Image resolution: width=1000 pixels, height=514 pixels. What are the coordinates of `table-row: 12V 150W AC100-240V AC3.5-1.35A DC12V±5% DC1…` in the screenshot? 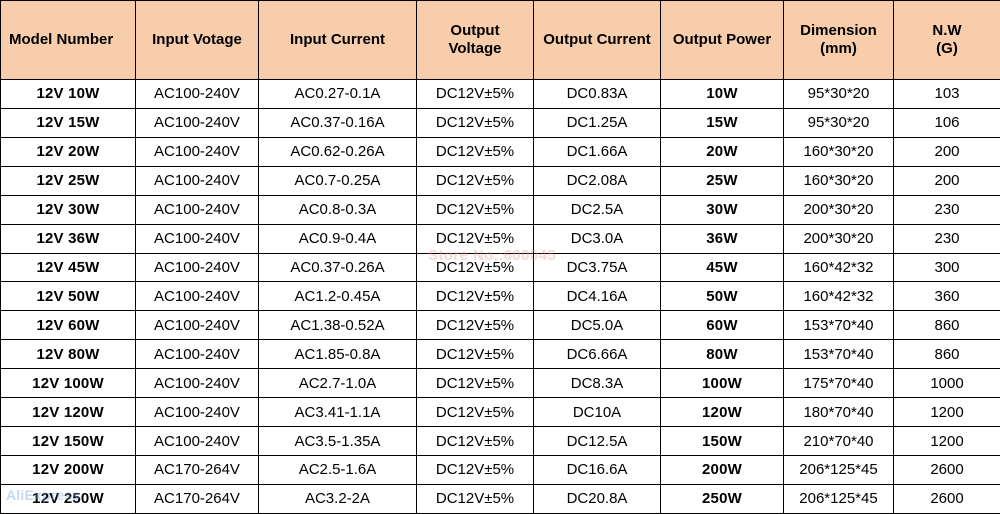 It's located at (500, 441).